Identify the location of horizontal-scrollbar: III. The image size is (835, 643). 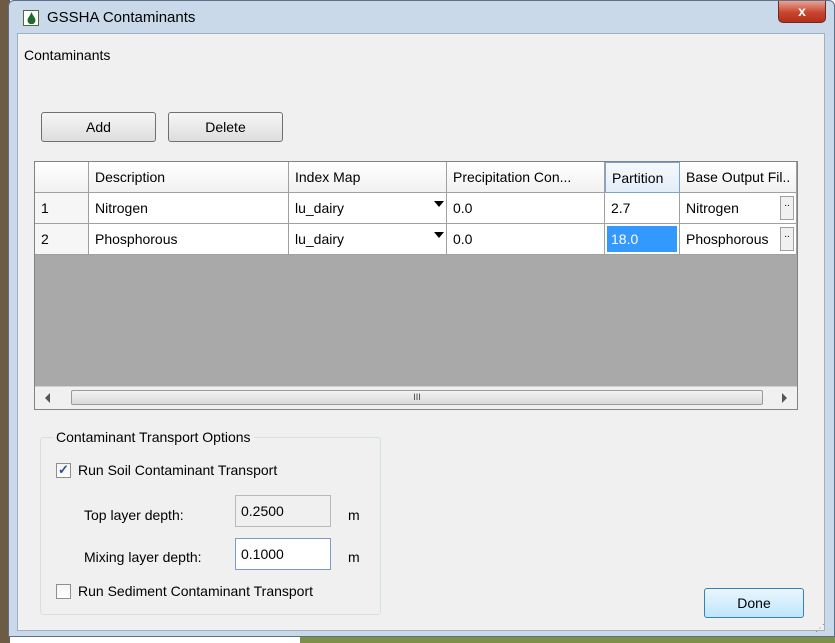
(416, 397).